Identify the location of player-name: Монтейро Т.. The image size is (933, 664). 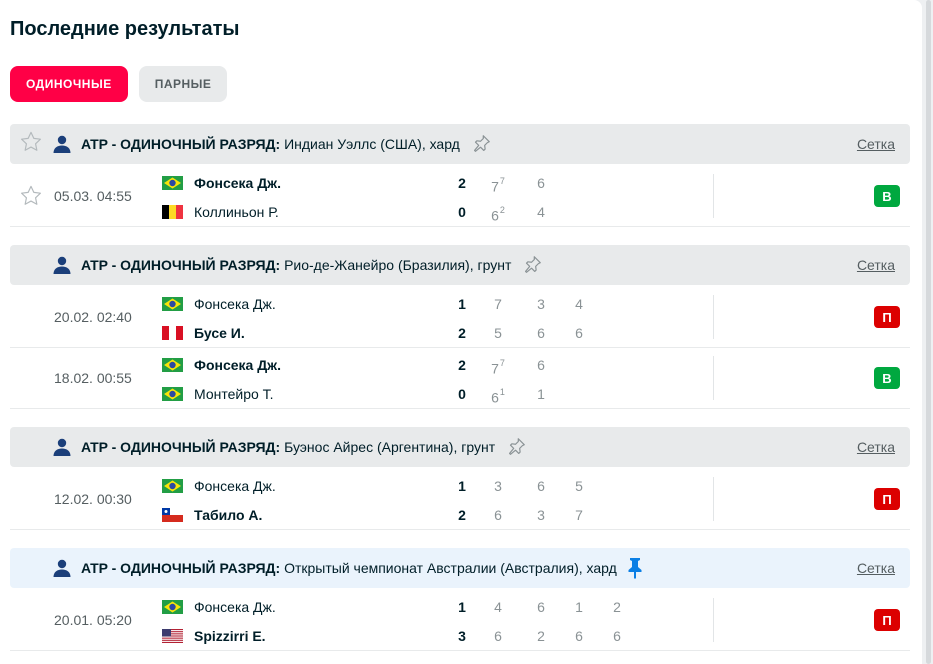
(234, 394).